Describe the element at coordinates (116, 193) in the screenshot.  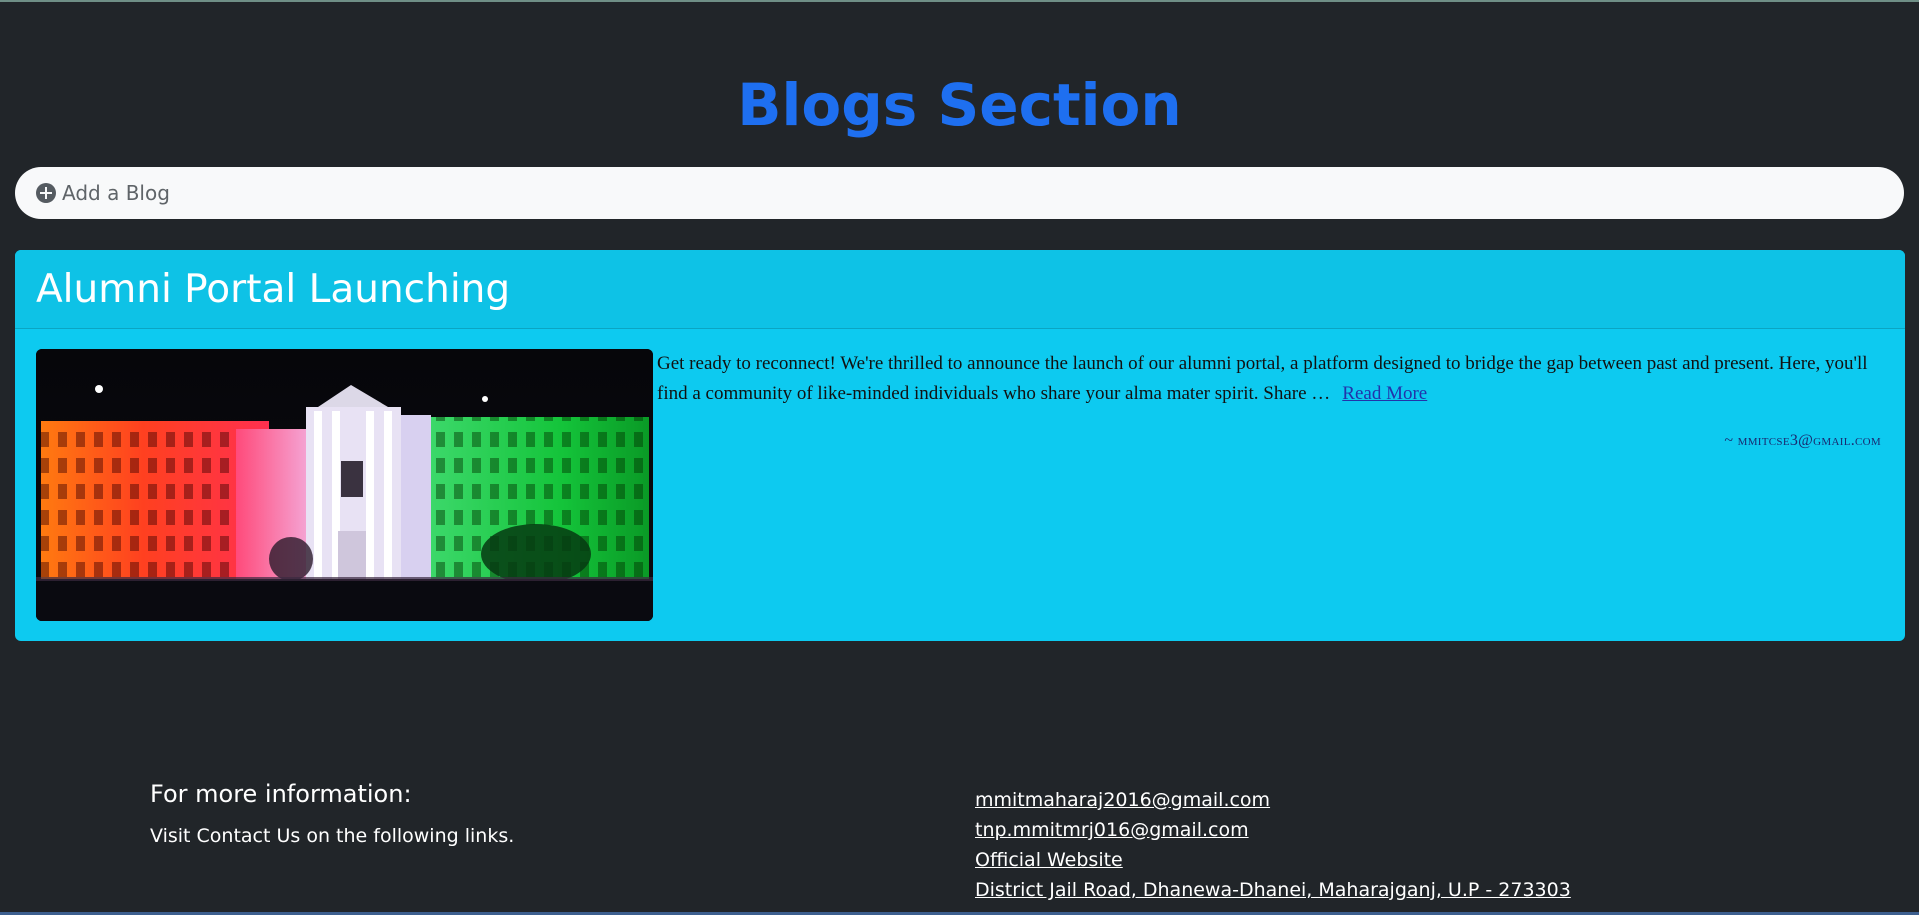
I see `add-blog-label: Add a Blog` at that location.